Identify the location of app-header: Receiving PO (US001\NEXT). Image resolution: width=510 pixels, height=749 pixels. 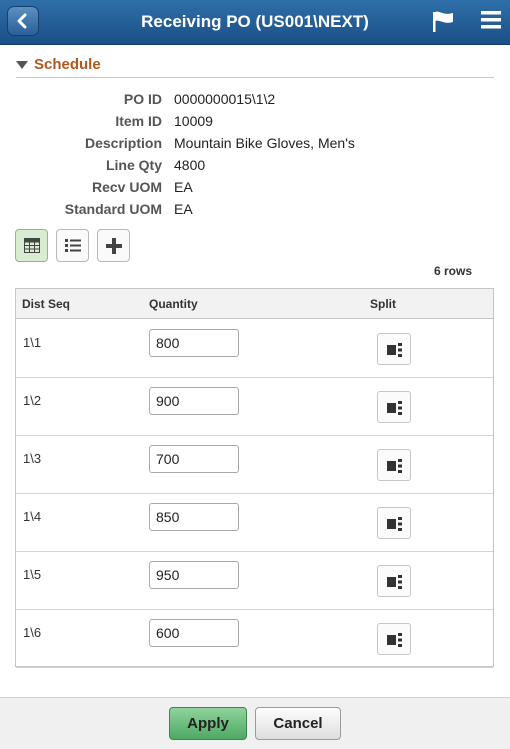
(255, 22).